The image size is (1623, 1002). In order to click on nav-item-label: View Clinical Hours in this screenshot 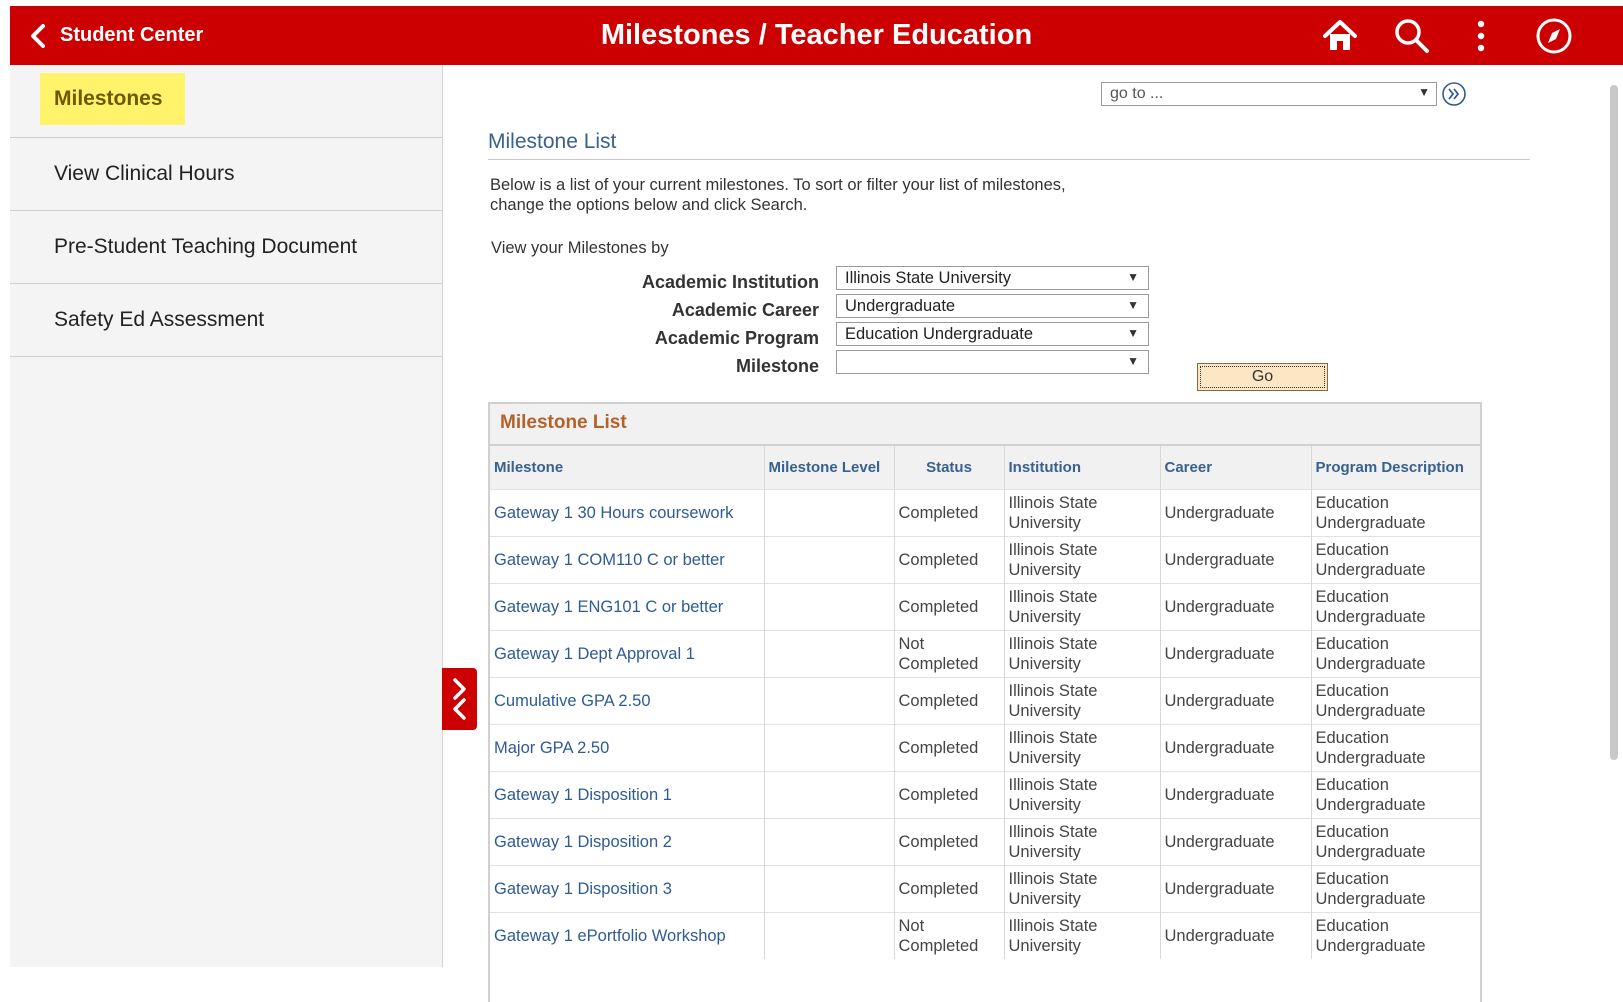, I will do `click(144, 173)`.